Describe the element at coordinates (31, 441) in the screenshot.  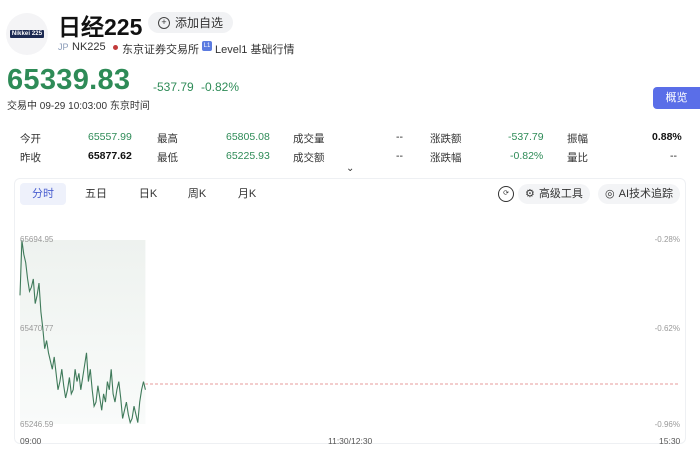
I see `x-axis-label-open: 09:00` at that location.